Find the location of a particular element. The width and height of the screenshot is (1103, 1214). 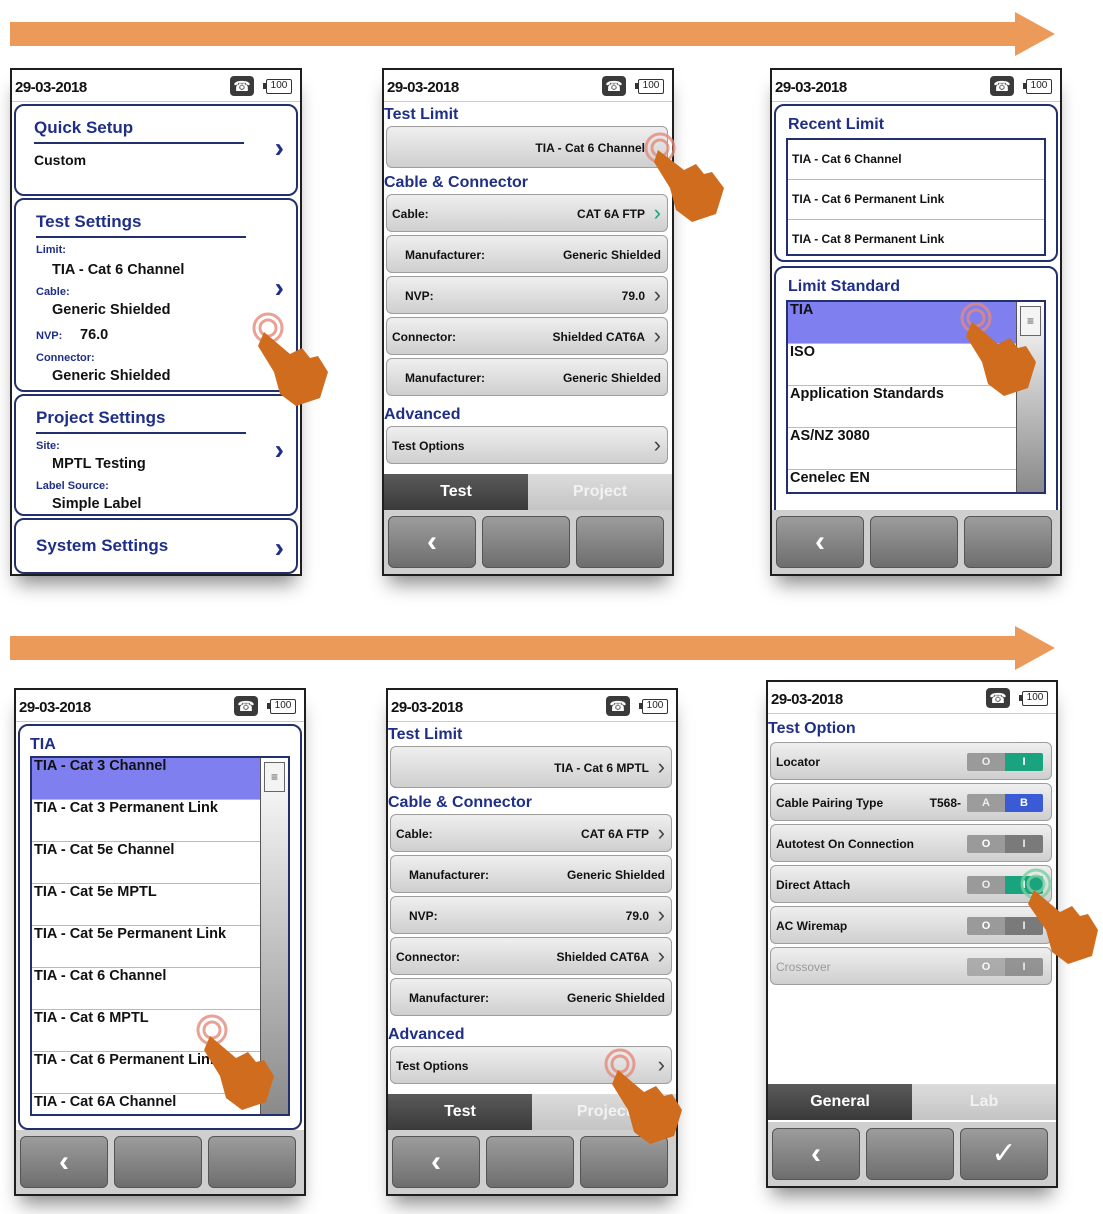

list-item: TIA - Cat 8 Permanent Link is located at coordinates (916, 238).